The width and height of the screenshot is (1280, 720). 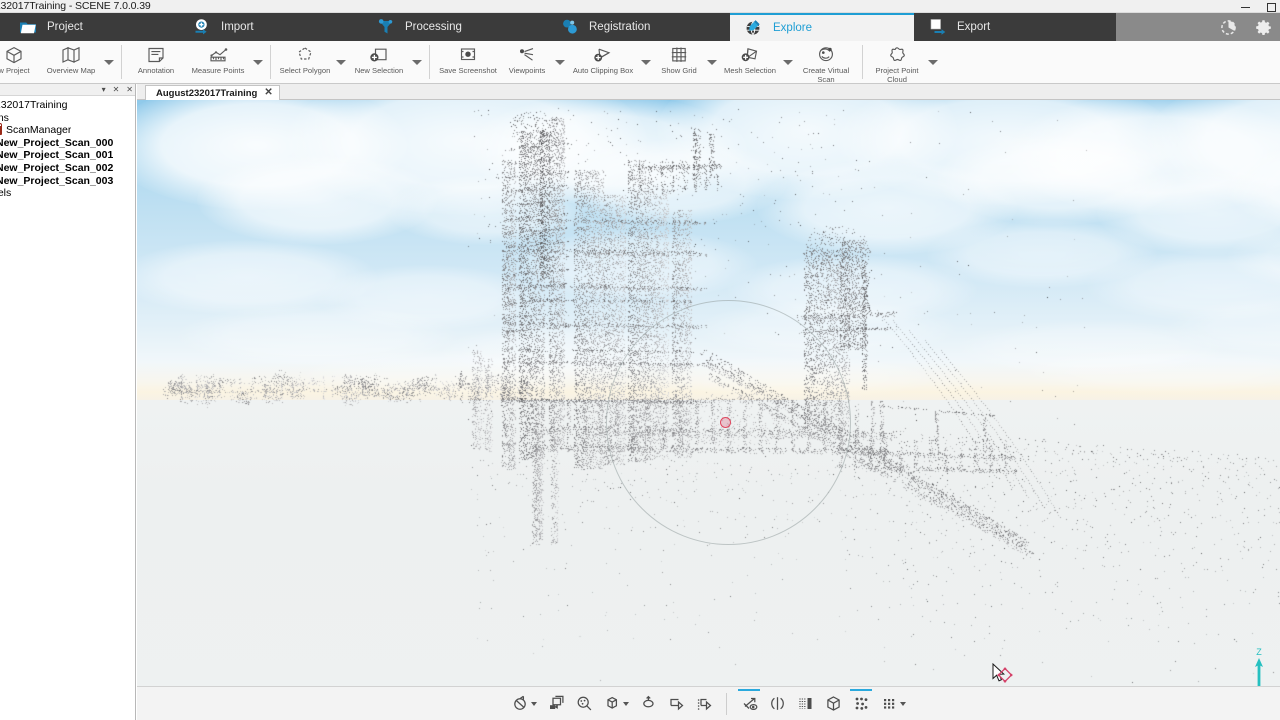 I want to click on toolbar-button-auto-clipping-box: Auto Clipping Box, so click(x=603, y=62).